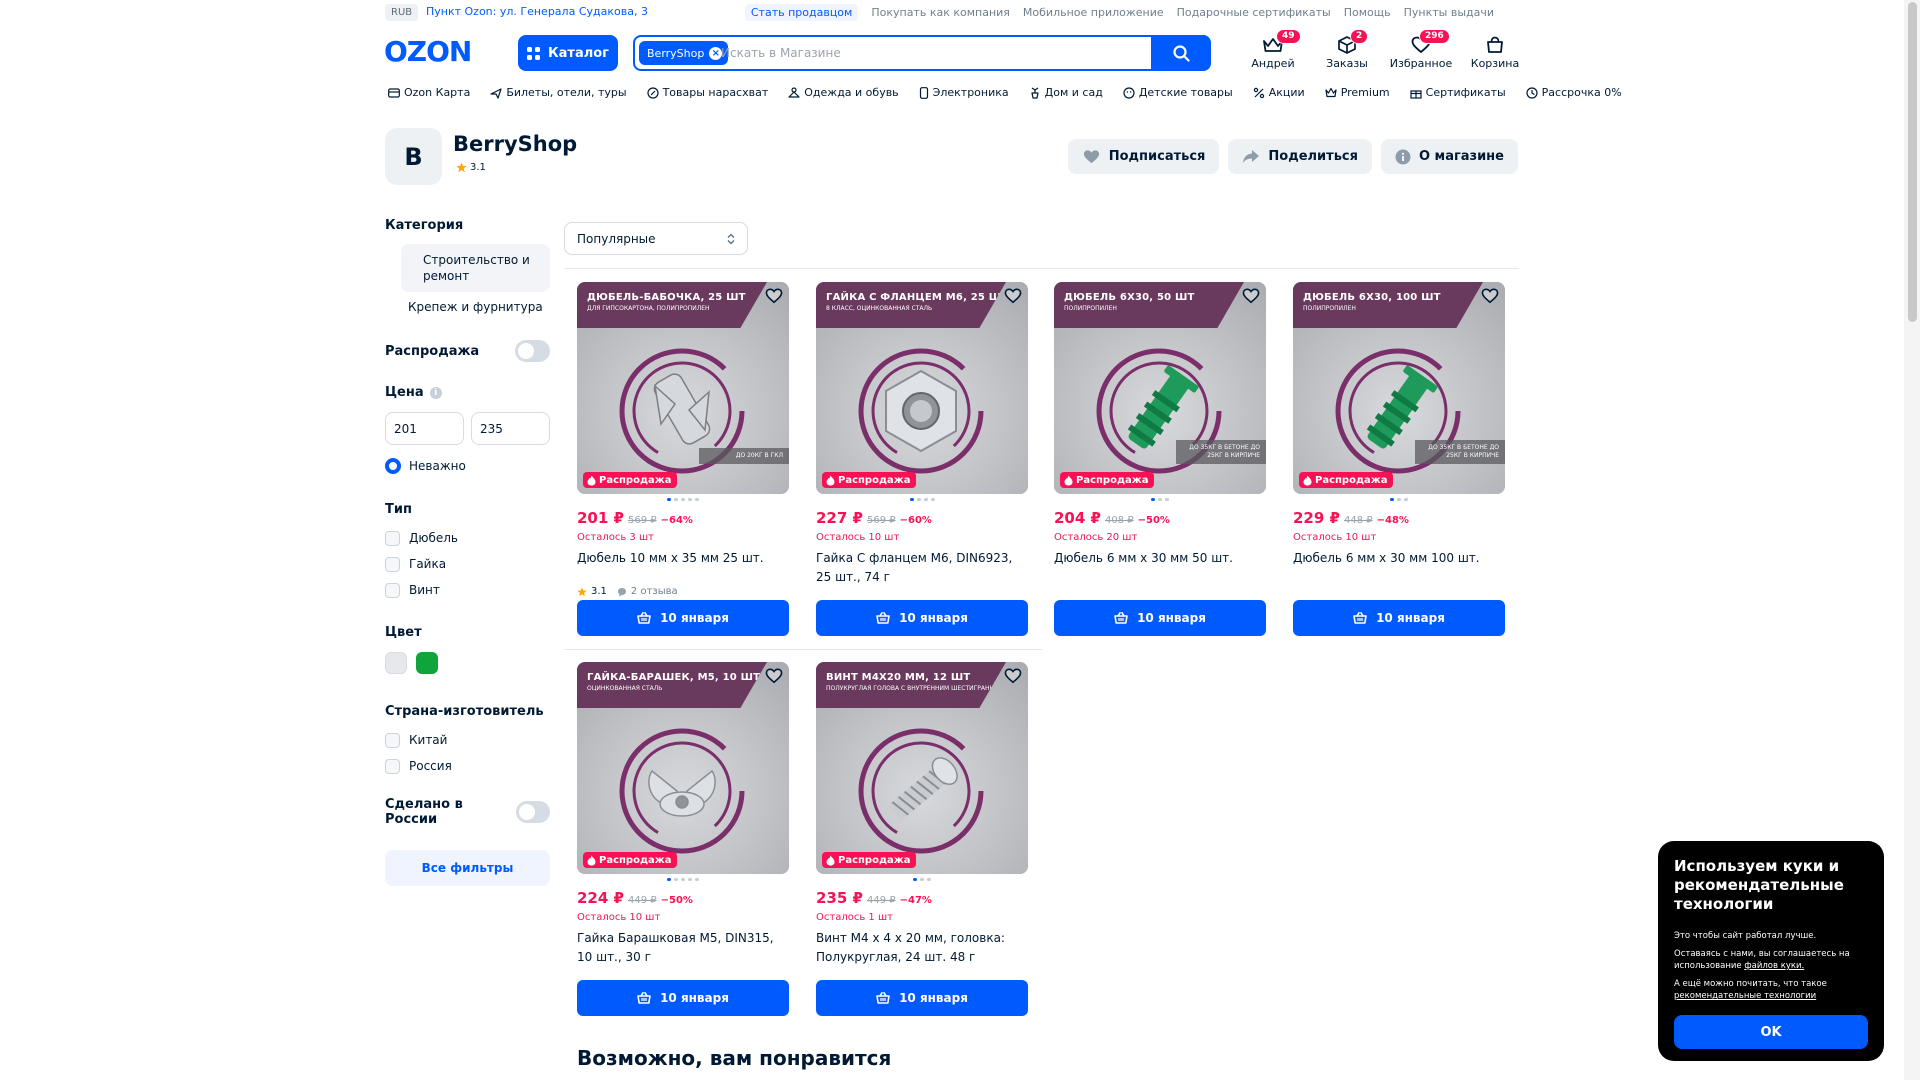 Image resolution: width=1920 pixels, height=1080 pixels. Describe the element at coordinates (479, 307) in the screenshot. I see `category-subitem: Крепеж и фурнитура` at that location.